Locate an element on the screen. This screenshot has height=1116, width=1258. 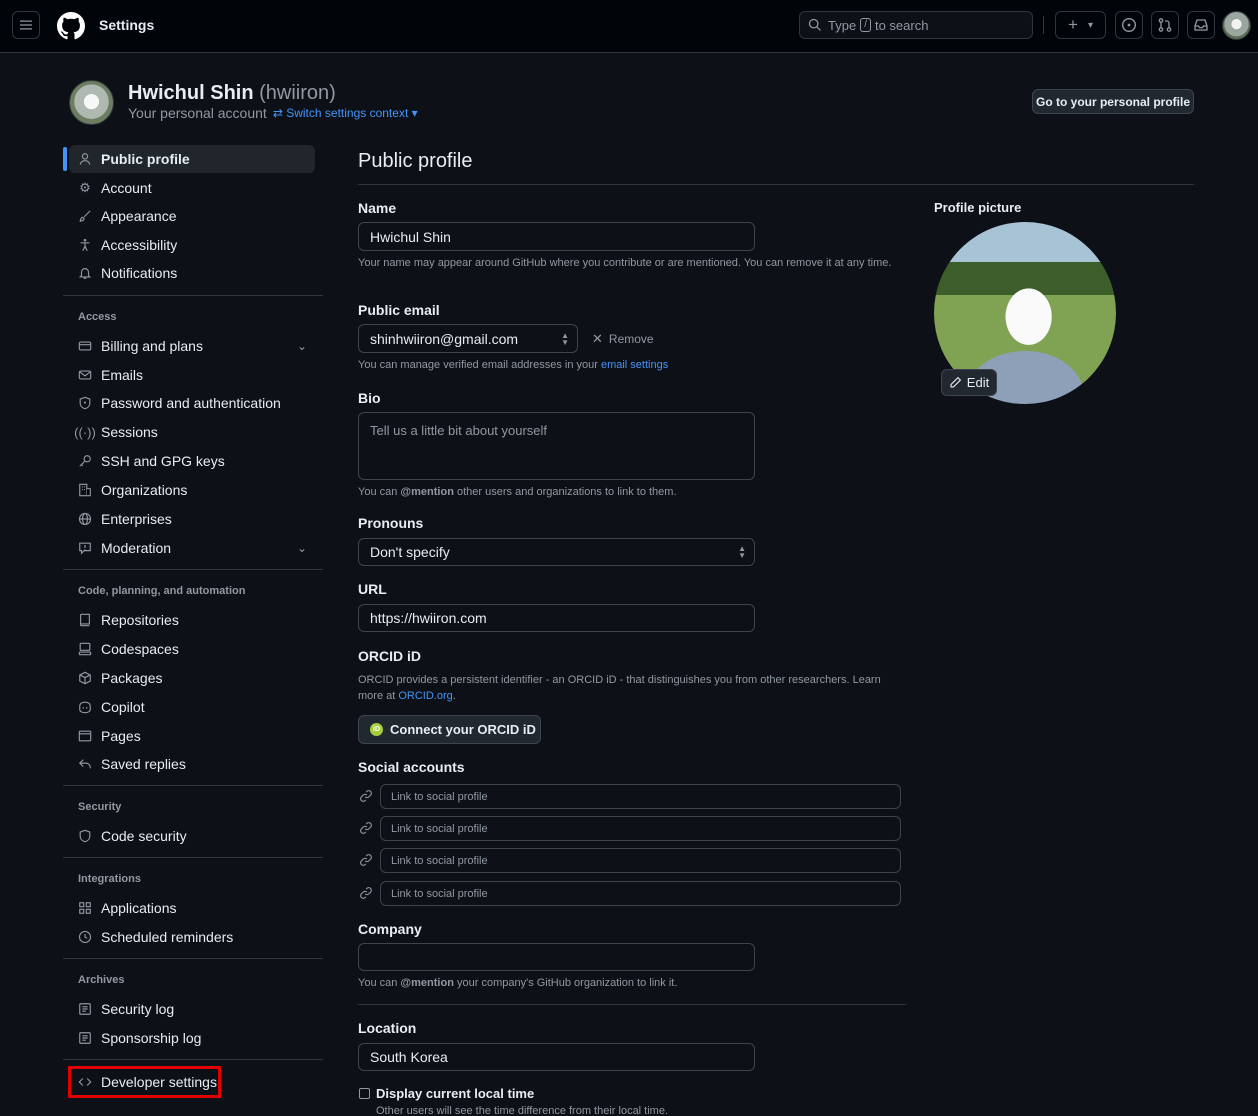
pronouns-select: Don't specify ▲ ▼ is located at coordinates (556, 552).